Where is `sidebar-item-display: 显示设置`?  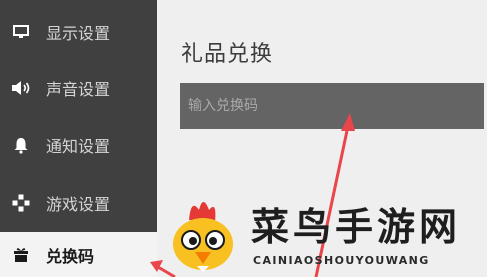
sidebar-item-display: 显示设置 is located at coordinates (78, 32).